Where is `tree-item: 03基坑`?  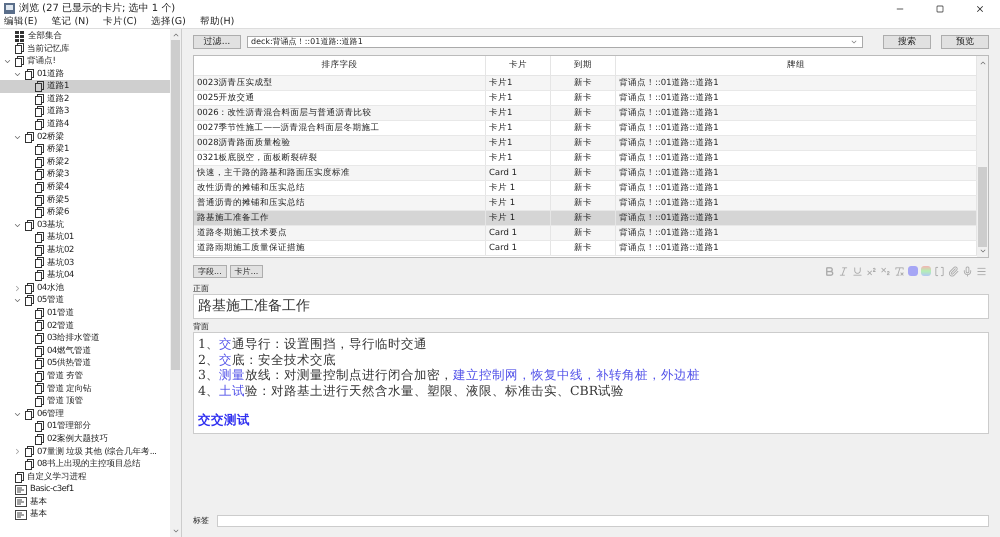 tree-item: 03基坑 is located at coordinates (85, 225).